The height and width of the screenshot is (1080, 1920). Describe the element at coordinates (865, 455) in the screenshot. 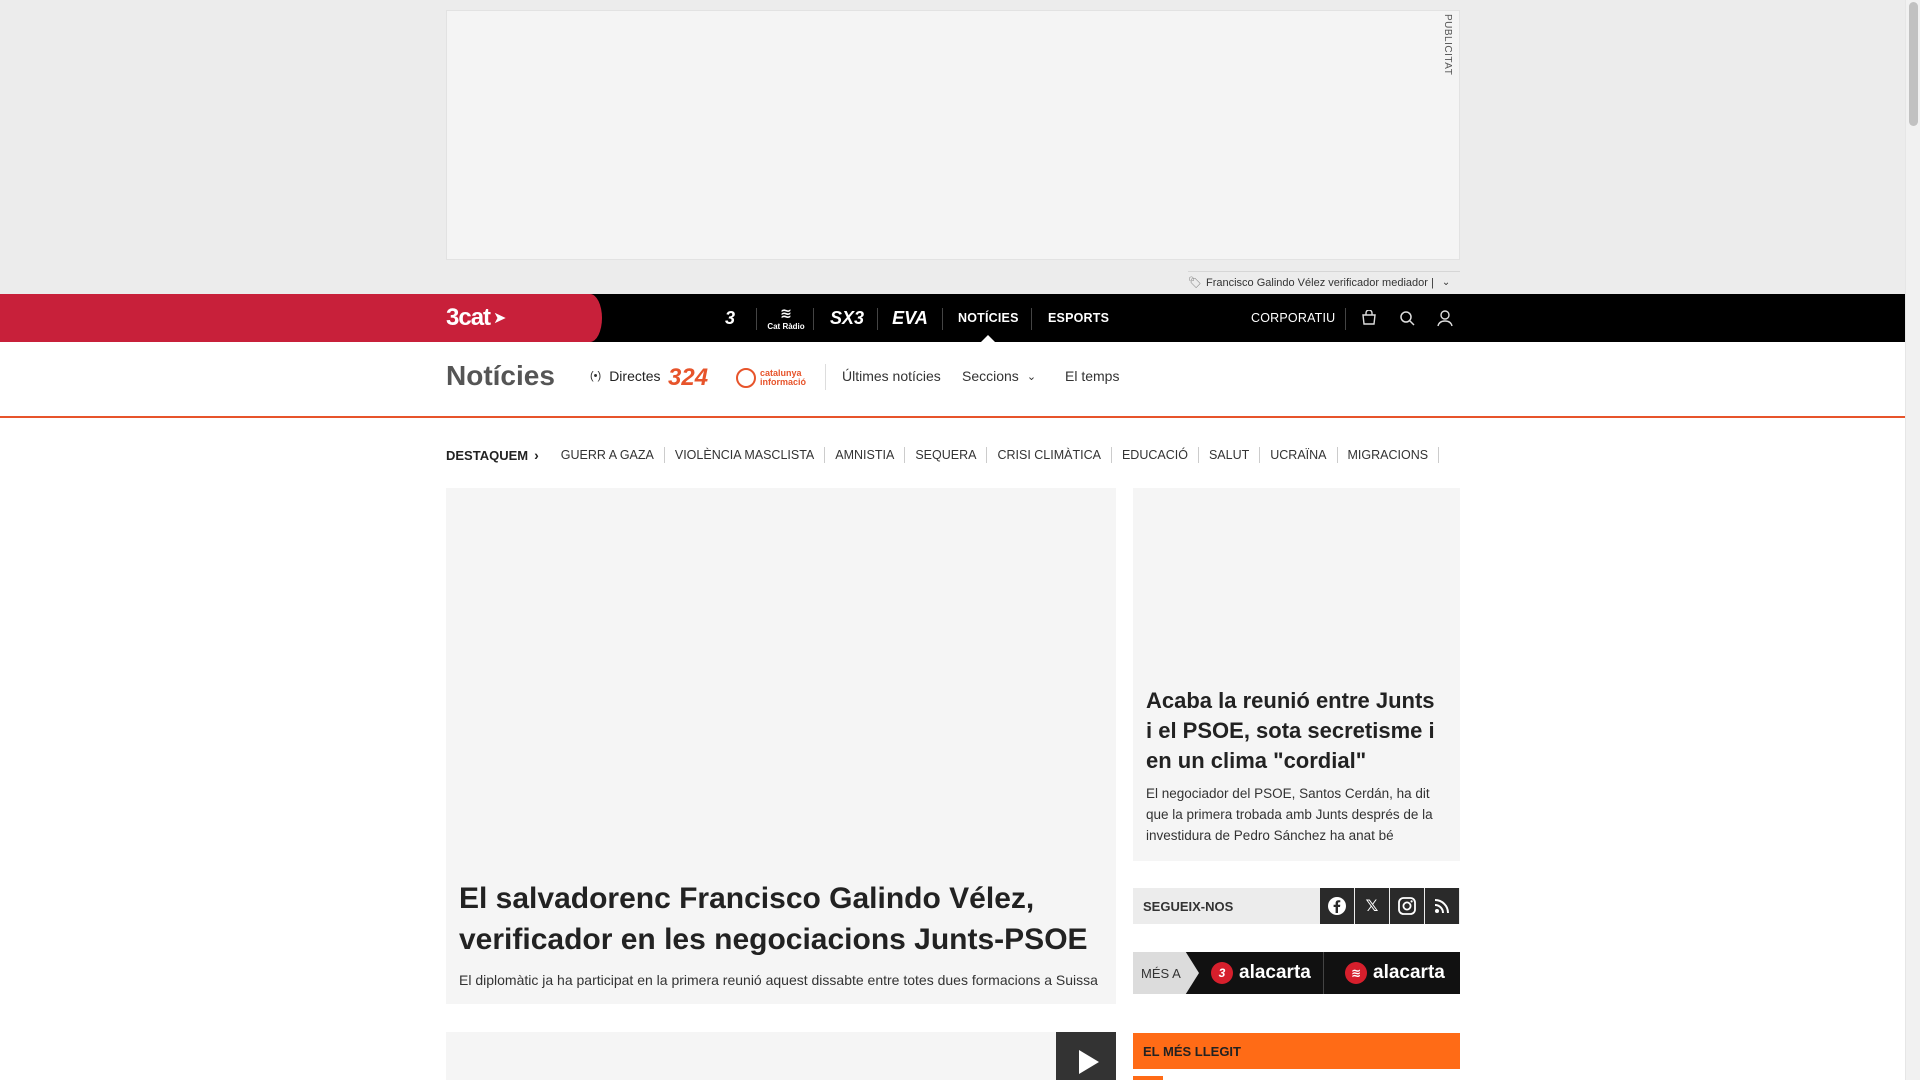

I see `highlight-item: AMNISTIA` at that location.